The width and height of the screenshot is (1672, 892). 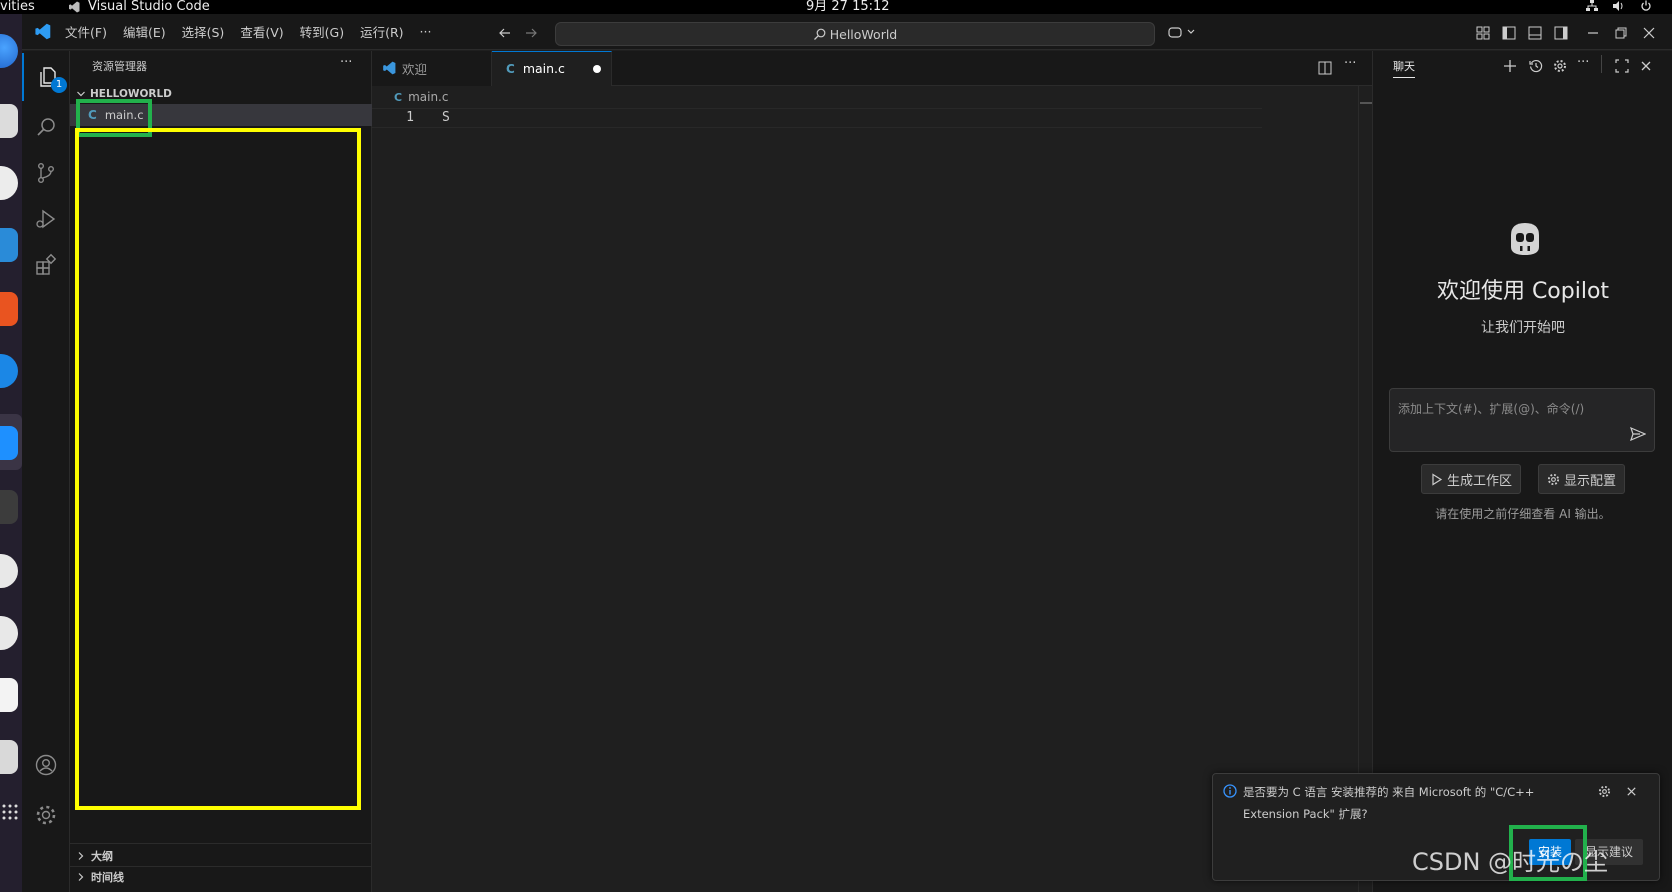 What do you see at coordinates (47, 77) in the screenshot?
I see `explorer-activity: 1` at bounding box center [47, 77].